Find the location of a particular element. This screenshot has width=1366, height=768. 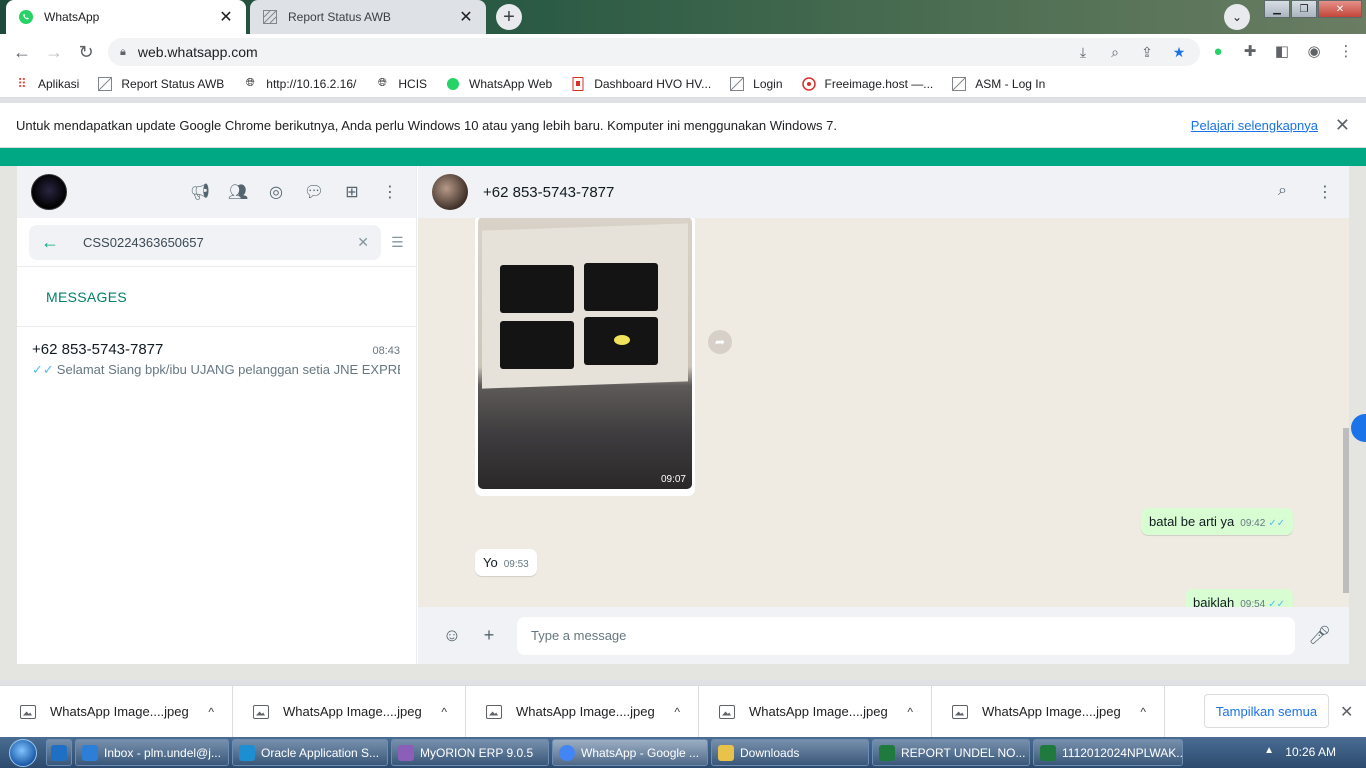

close-window-button: ✕ is located at coordinates (1340, 9).